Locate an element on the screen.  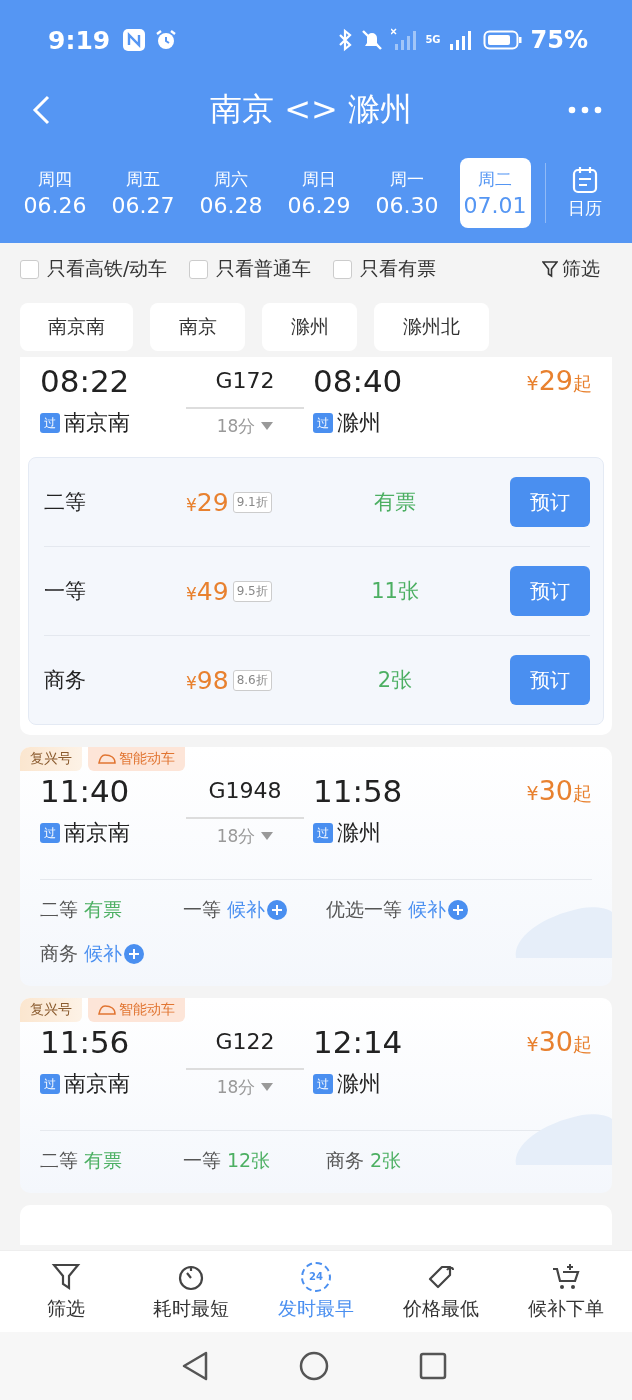
train-number: G172 is located at coordinates (245, 381).